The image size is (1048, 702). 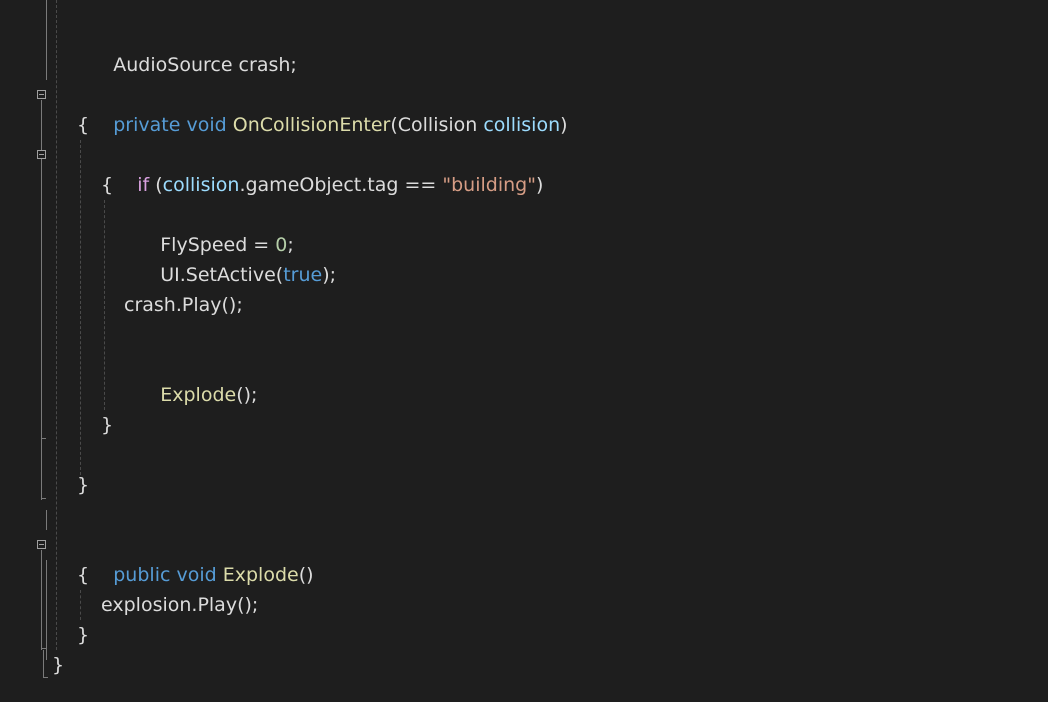 I want to click on code-line: explosion.Play();, so click(x=129, y=605).